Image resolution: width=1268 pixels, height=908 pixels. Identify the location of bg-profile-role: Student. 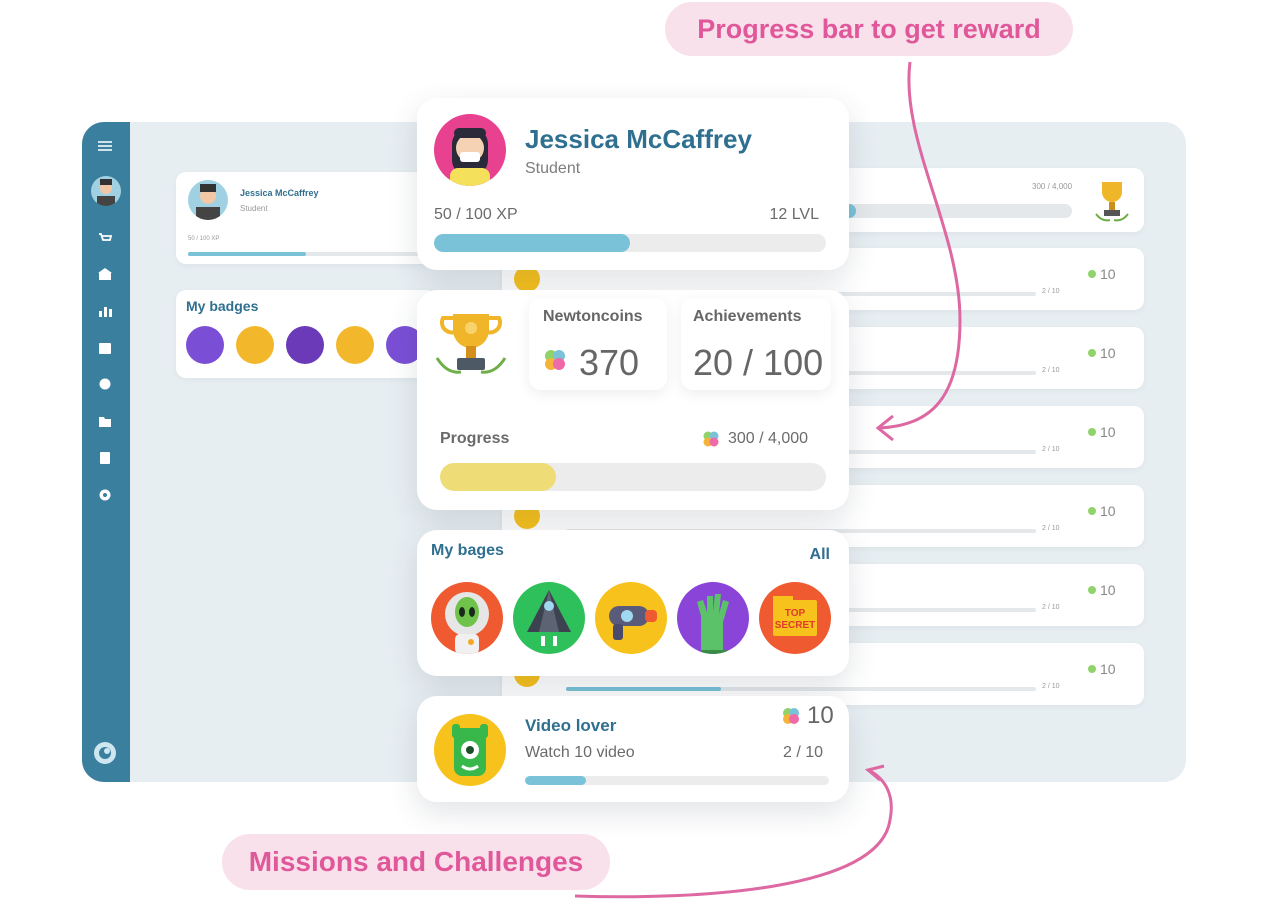
(254, 208).